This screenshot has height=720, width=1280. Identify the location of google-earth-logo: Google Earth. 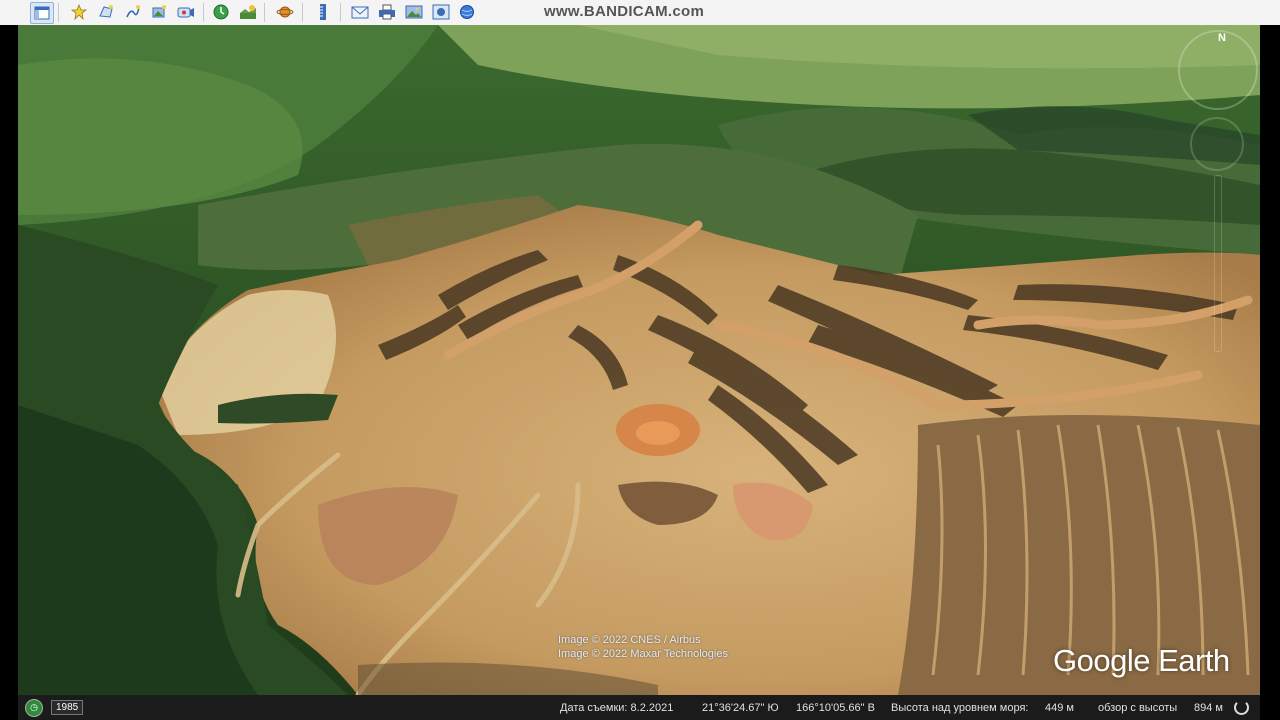
(1141, 660).